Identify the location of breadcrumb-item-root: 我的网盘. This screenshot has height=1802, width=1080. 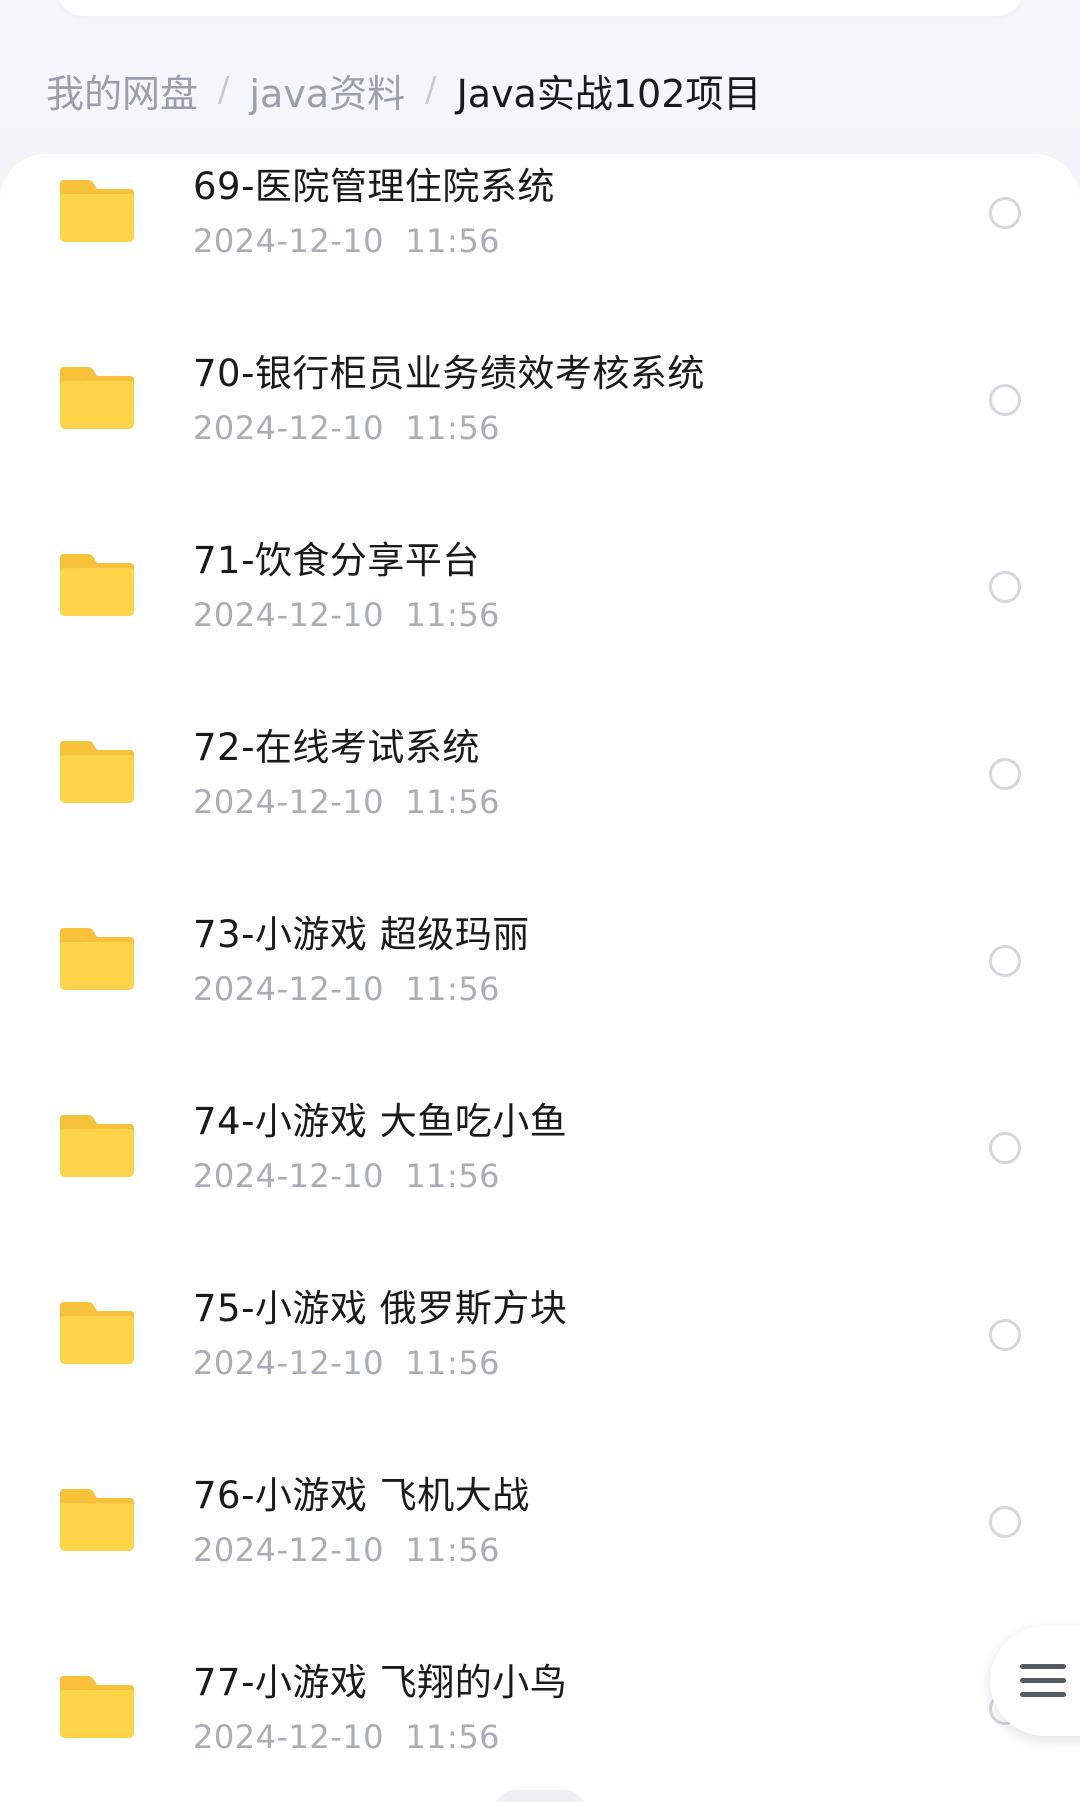
(122, 90).